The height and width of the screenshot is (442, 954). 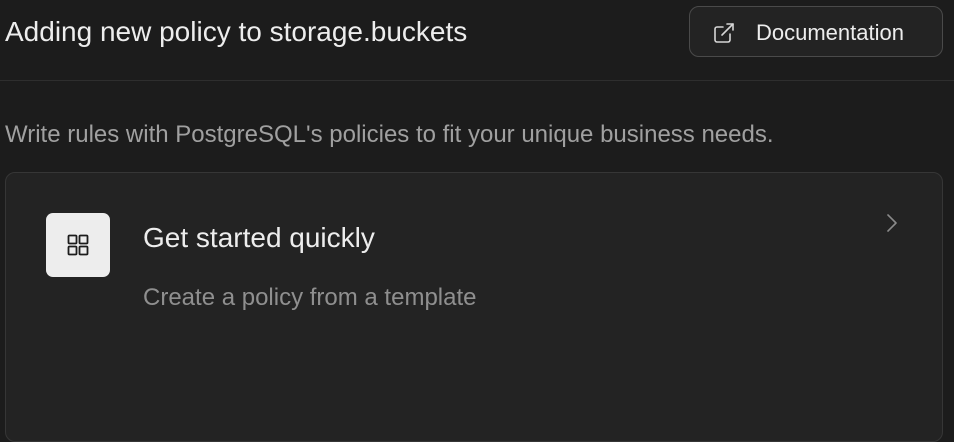 I want to click on page-title: Adding new policy to storage.buckets, so click(x=236, y=31).